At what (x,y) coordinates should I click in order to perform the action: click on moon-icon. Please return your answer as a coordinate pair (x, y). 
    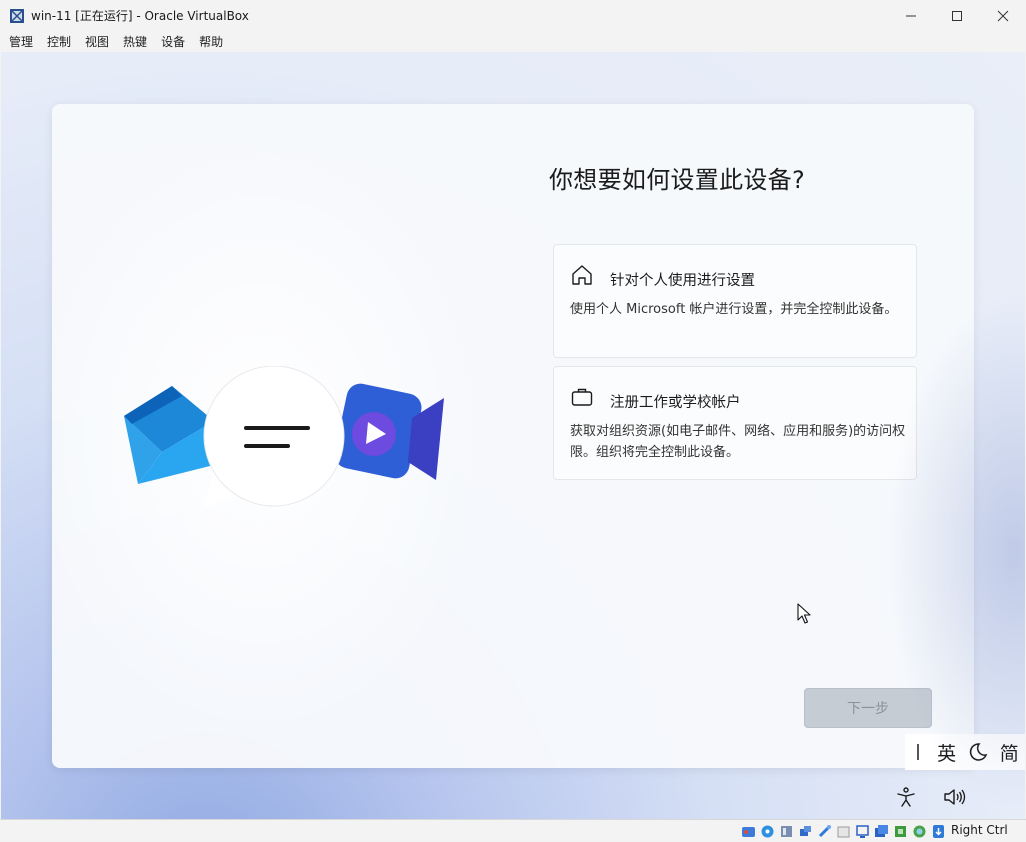
    Looking at the image, I should click on (978, 752).